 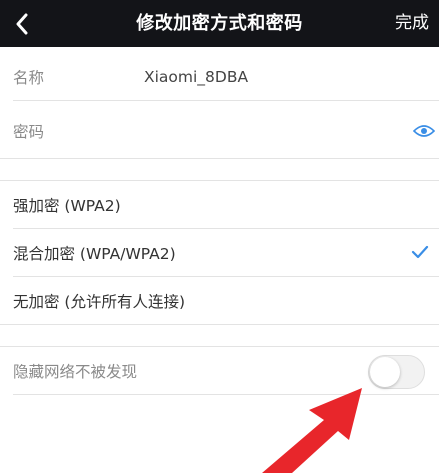 I want to click on encryption-option-label: 强加密 (WPA2), so click(x=67, y=206).